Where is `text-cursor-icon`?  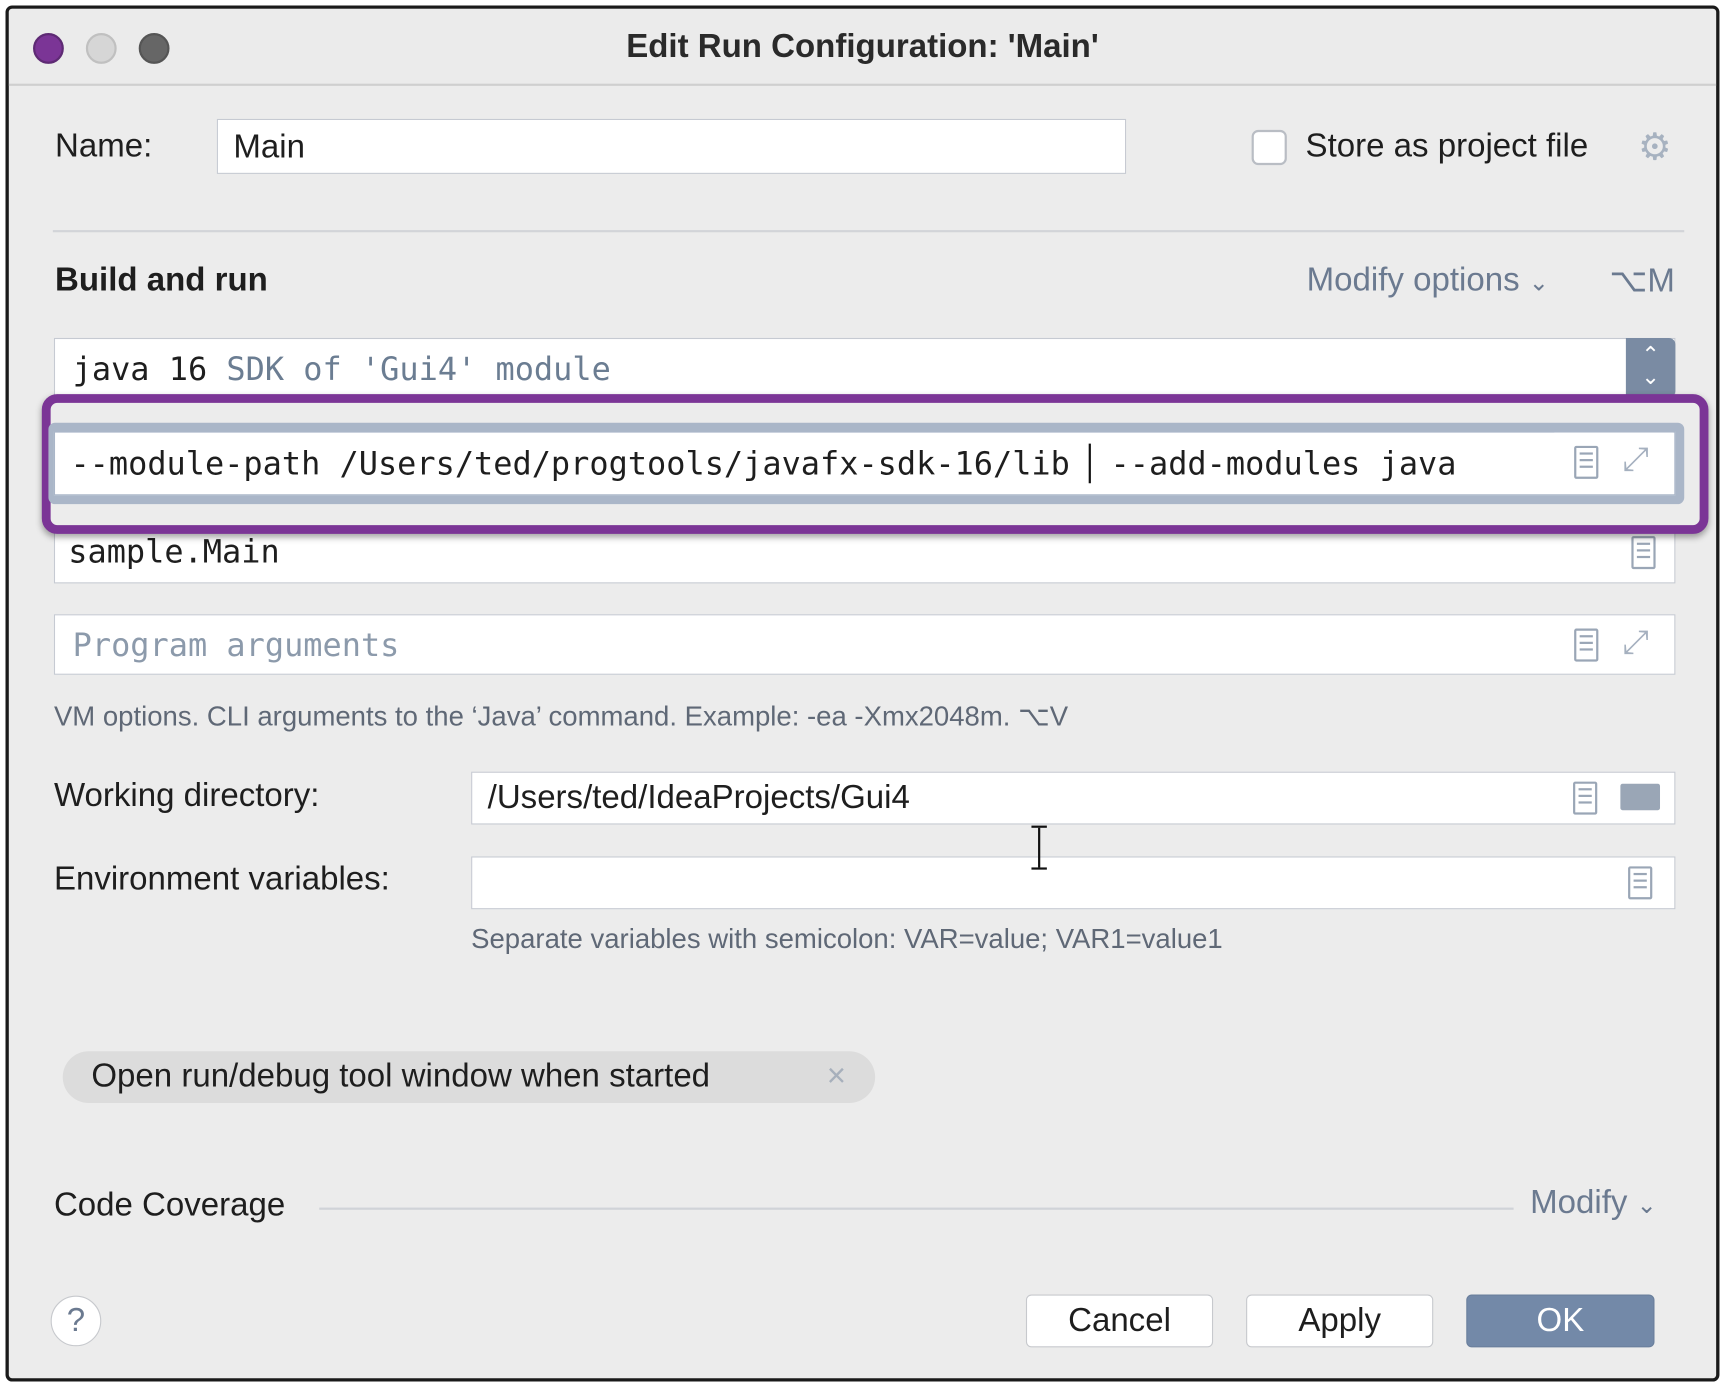
text-cursor-icon is located at coordinates (1039, 847).